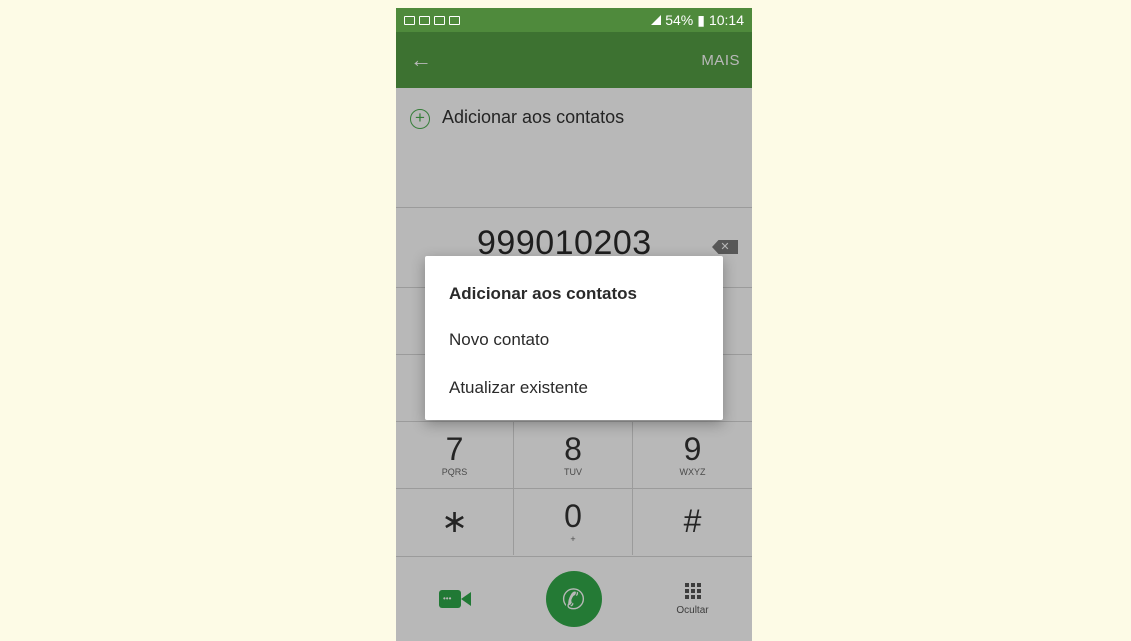 The width and height of the screenshot is (1131, 641). Describe the element at coordinates (656, 20) in the screenshot. I see `signal-icon` at that location.